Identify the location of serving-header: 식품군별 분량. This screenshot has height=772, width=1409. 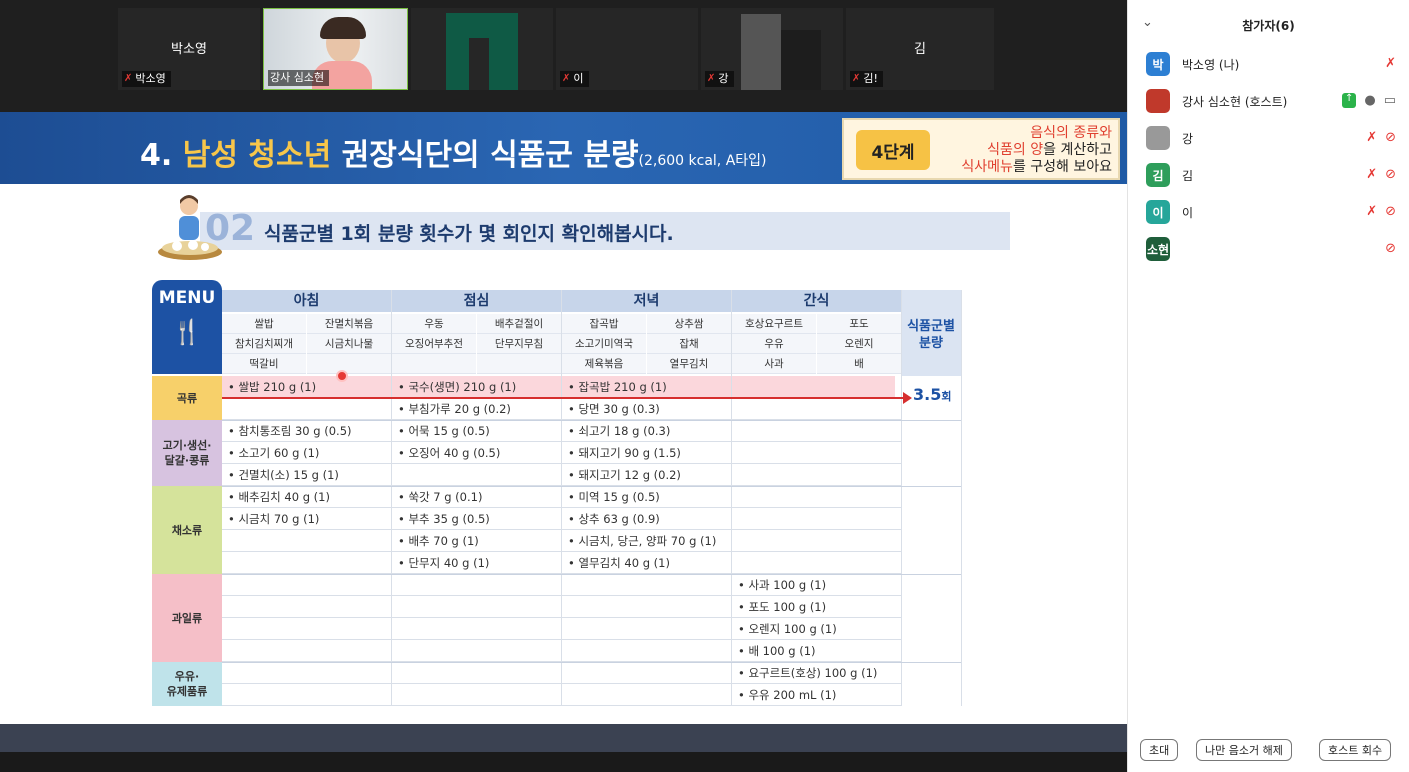
(931, 333).